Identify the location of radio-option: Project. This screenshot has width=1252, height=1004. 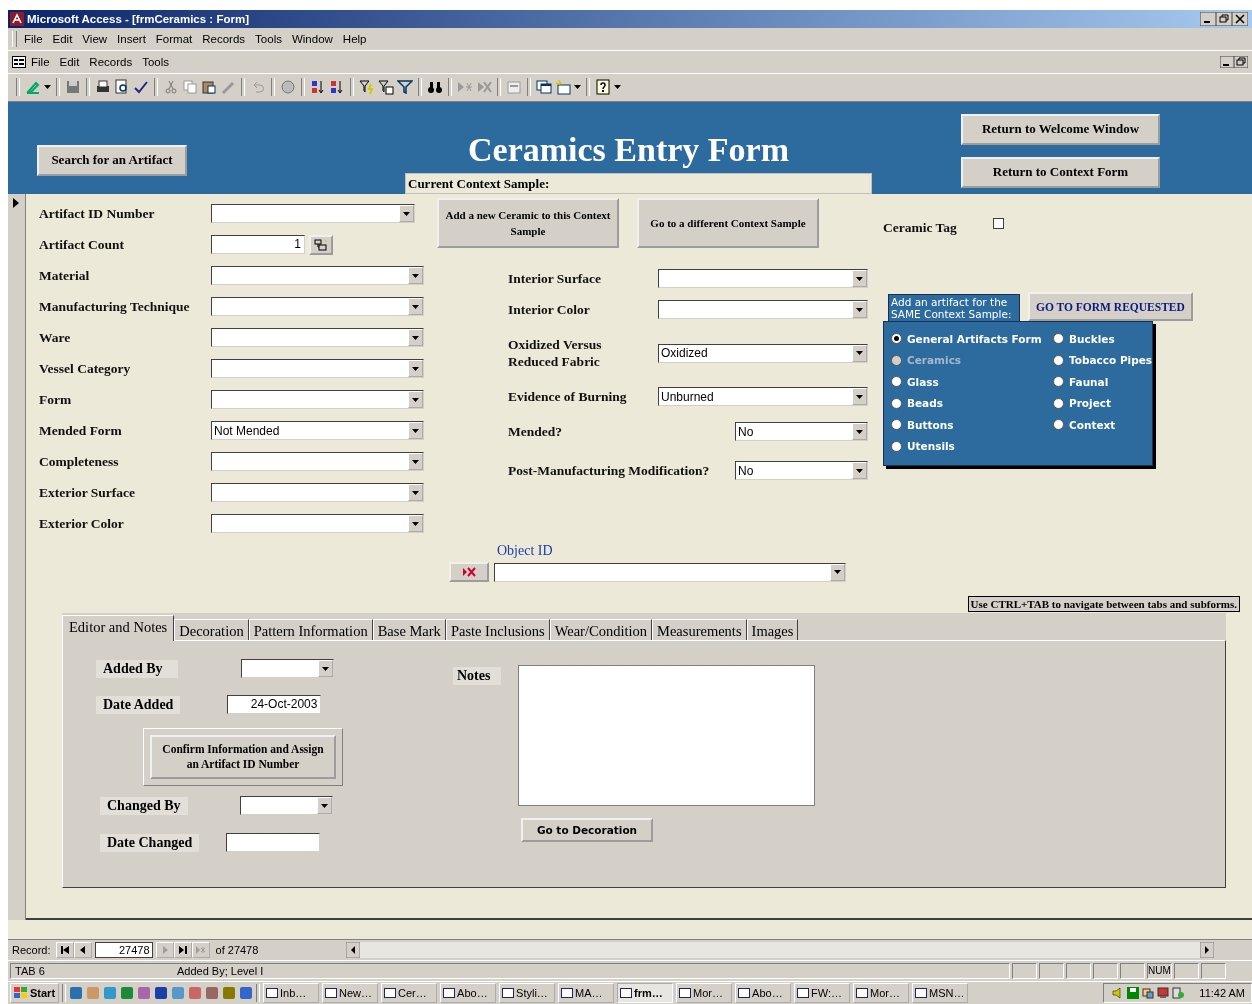
(1103, 403).